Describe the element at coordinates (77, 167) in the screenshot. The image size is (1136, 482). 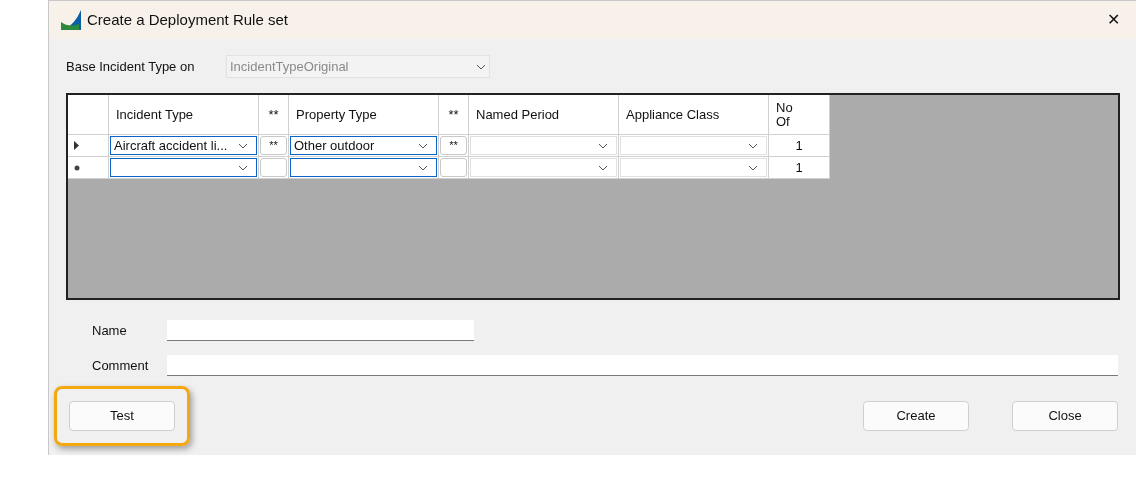
I see `new-row-icon` at that location.